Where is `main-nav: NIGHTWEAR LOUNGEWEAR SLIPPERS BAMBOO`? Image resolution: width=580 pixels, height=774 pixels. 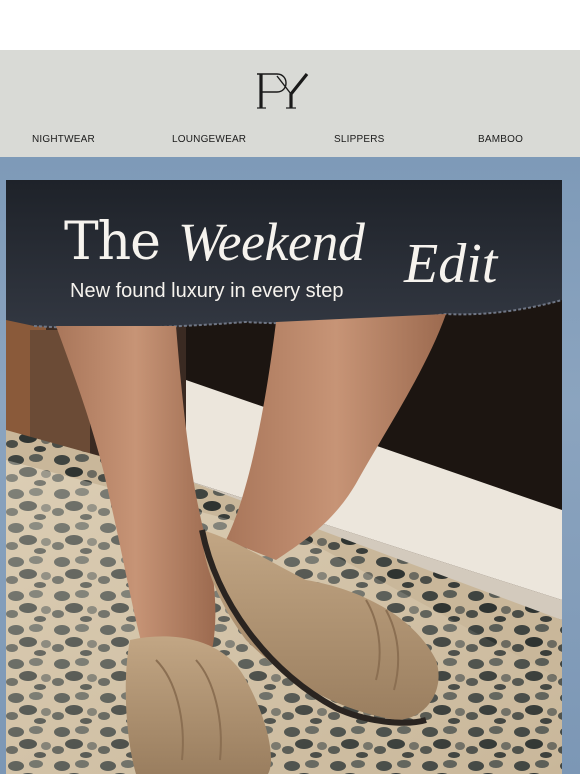
main-nav: NIGHTWEAR LOUNGEWEAR SLIPPERS BAMBOO is located at coordinates (290, 141).